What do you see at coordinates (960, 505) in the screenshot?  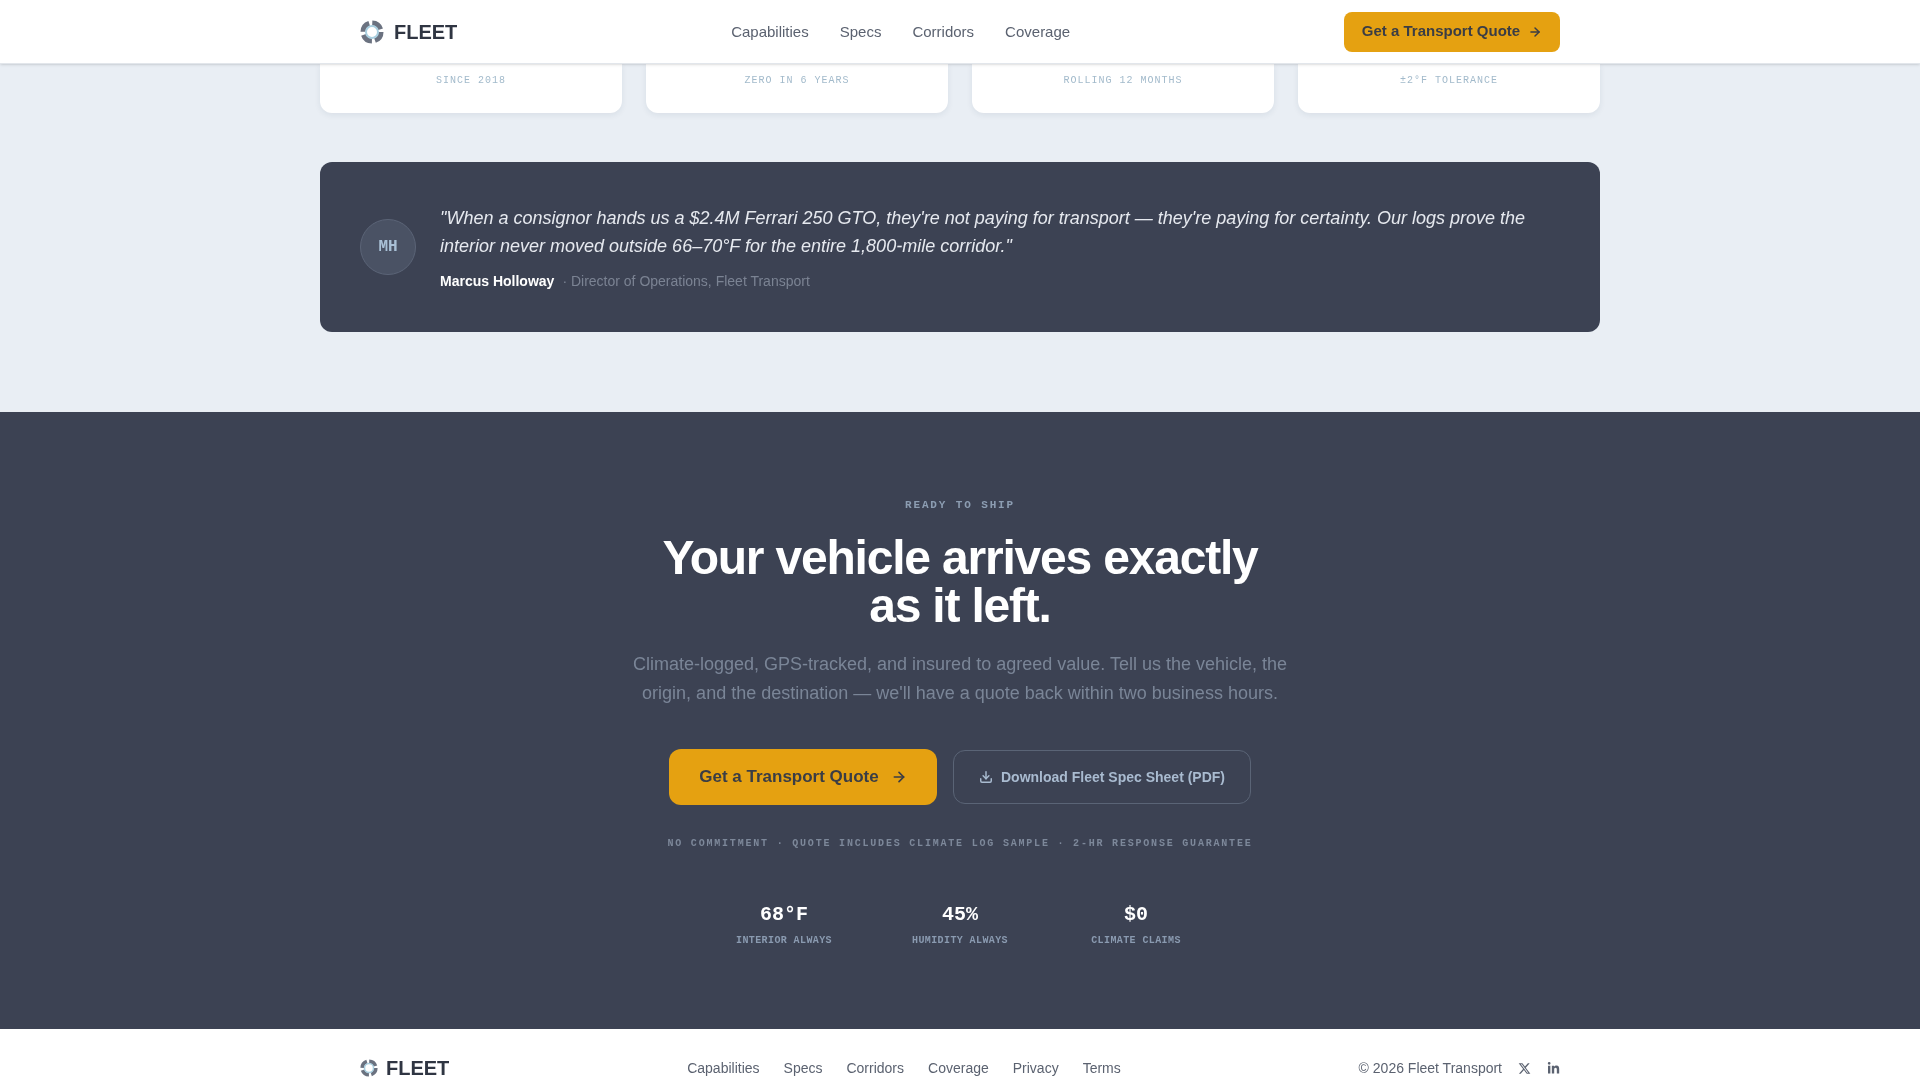 I see `eyebrow-label: READY TO SHIP` at bounding box center [960, 505].